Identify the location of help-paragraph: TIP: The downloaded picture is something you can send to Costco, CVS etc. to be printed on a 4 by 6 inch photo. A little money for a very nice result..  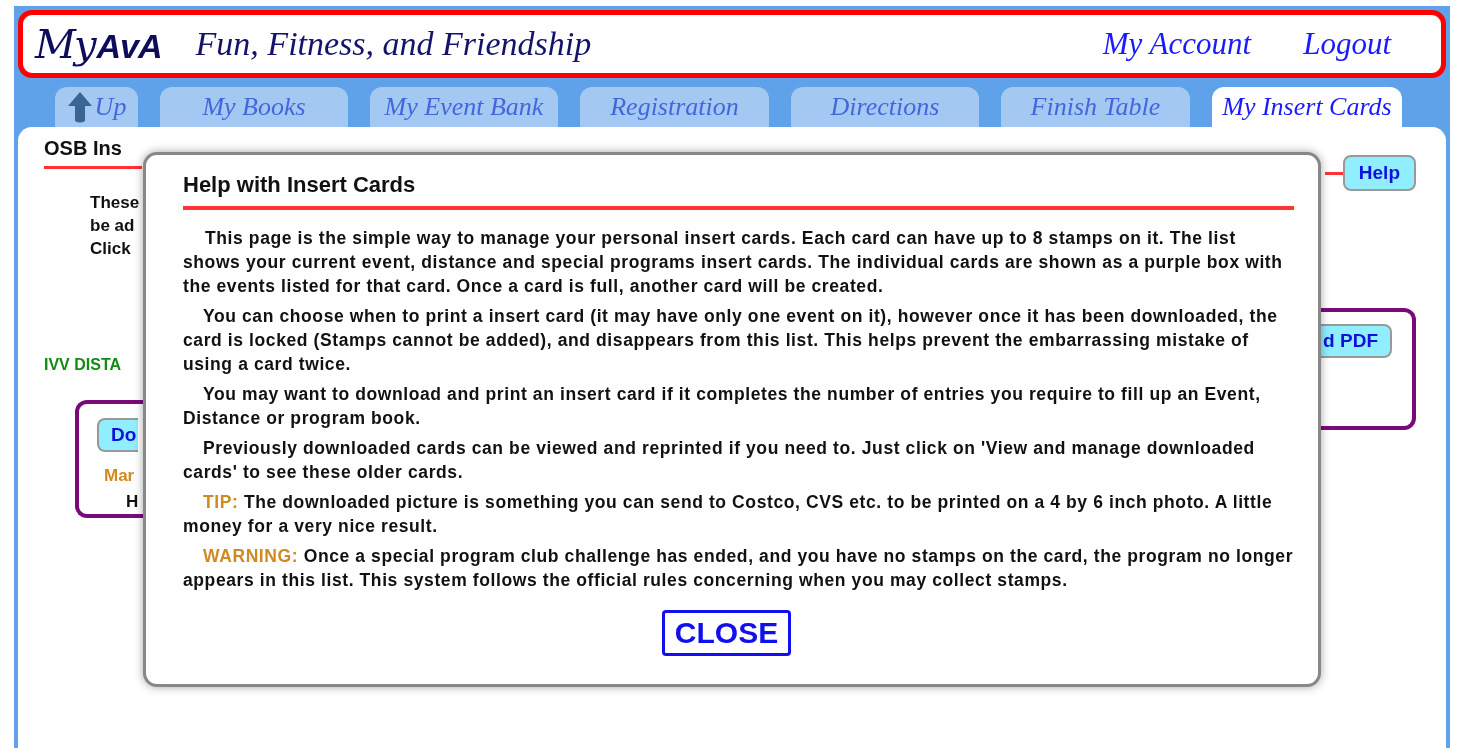
(728, 514).